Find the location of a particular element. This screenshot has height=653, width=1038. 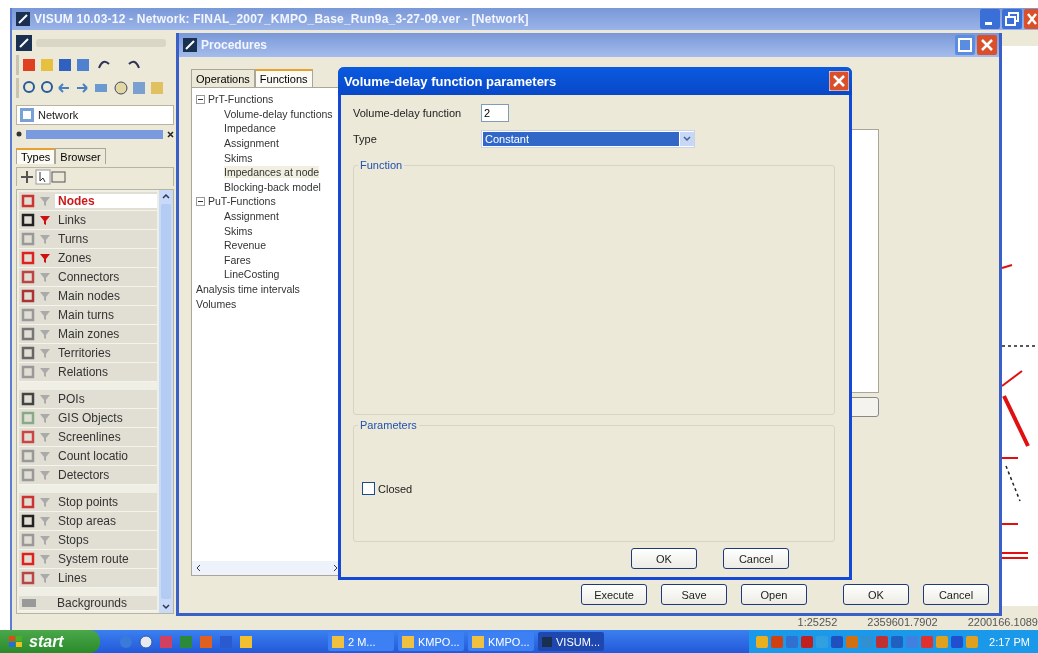

status-text: 2200166.1089 is located at coordinates (1002, 623).